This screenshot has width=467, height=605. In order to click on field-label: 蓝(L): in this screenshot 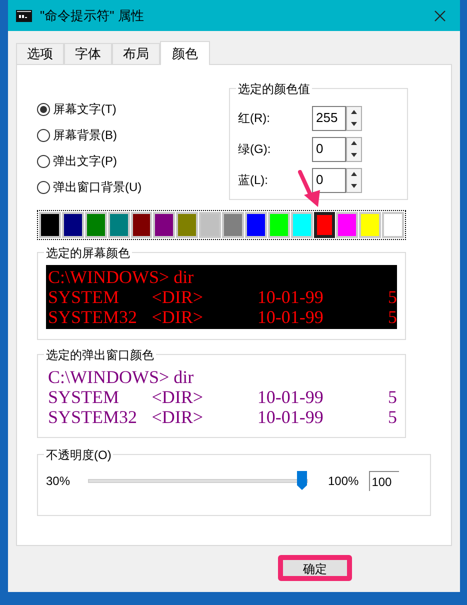, I will do `click(253, 180)`.